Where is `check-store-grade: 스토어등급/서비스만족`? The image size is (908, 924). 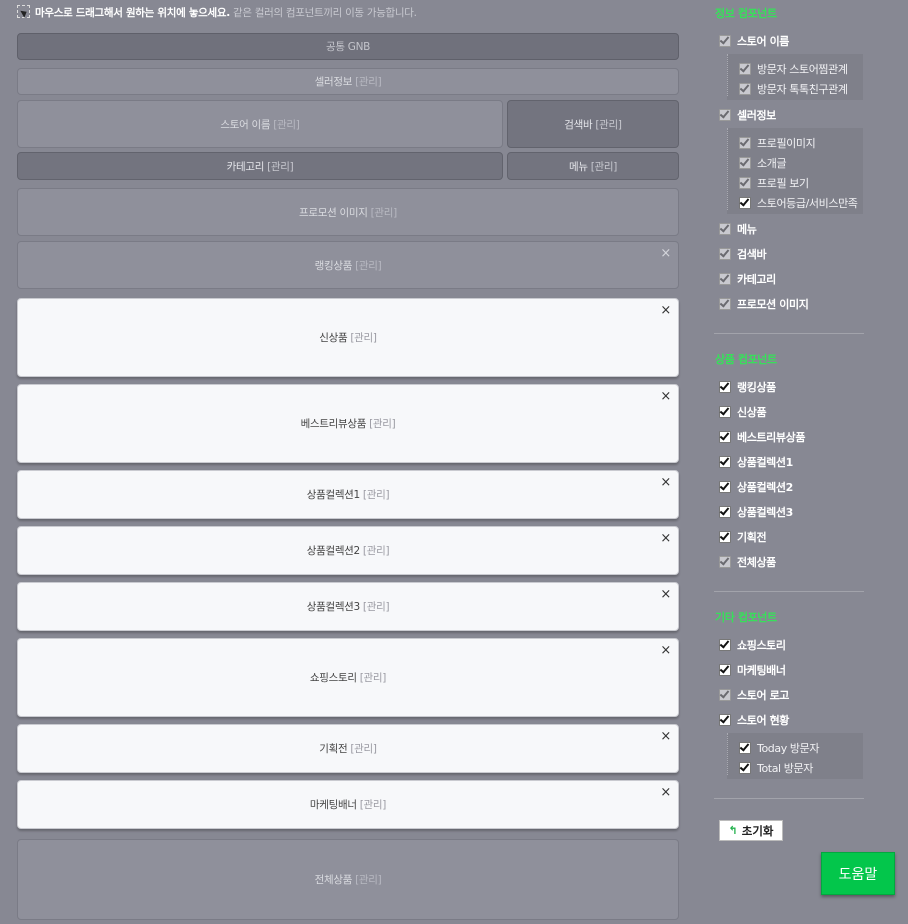 check-store-grade: 스토어등급/서비스만족 is located at coordinates (798, 203).